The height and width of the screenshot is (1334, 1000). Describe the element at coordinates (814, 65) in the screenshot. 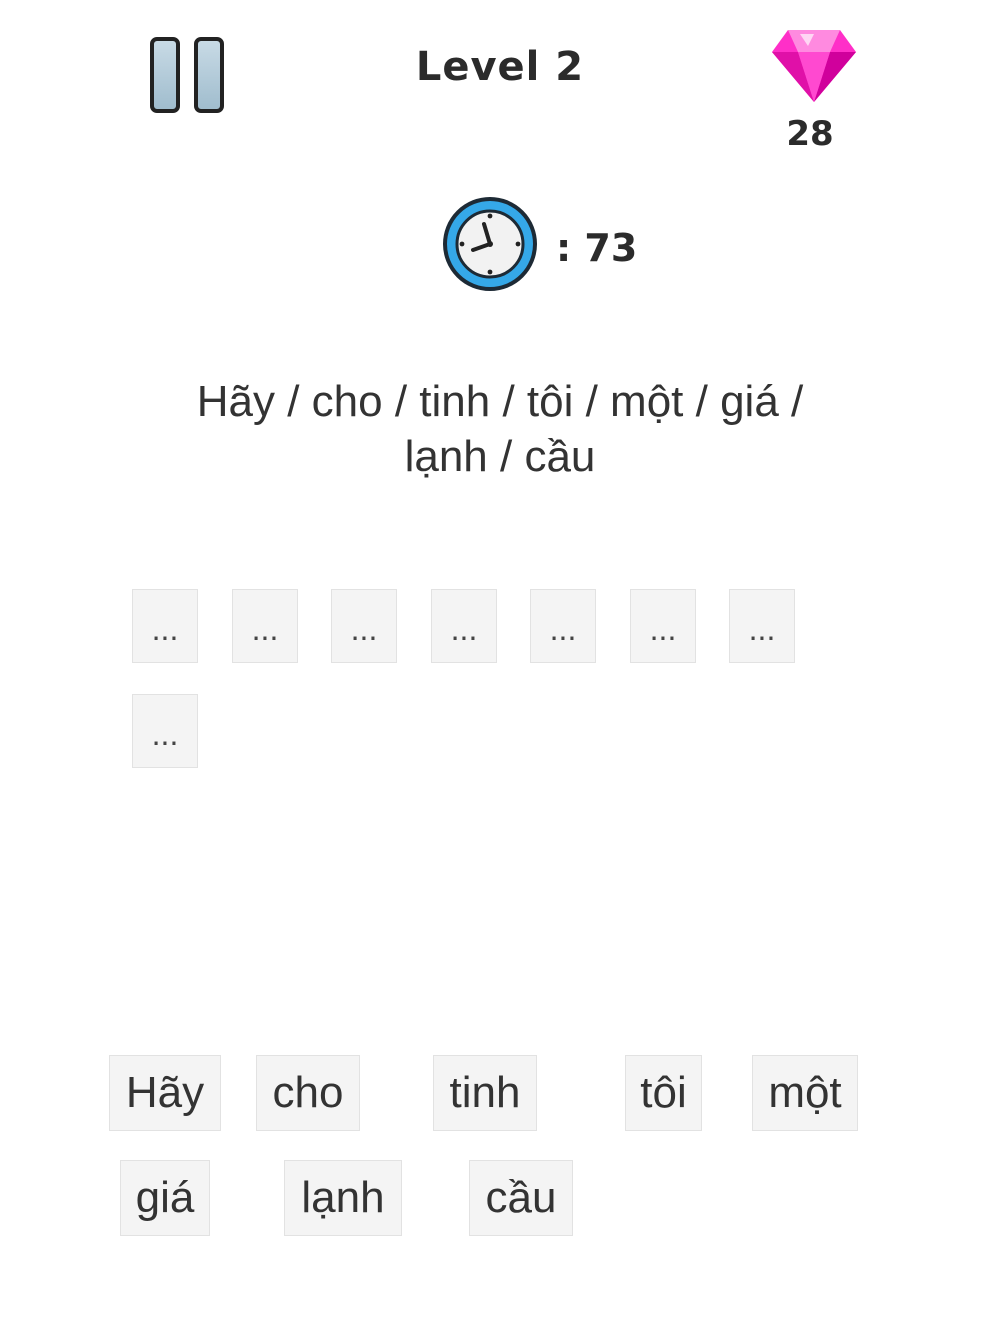

I see `gem-icon` at that location.